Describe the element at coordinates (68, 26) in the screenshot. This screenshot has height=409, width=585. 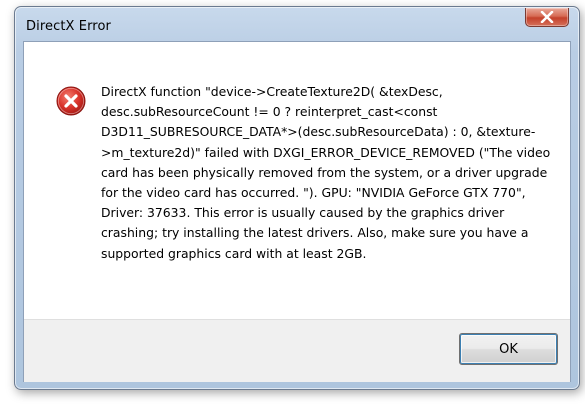
I see `window-title: DirectX Error` at that location.